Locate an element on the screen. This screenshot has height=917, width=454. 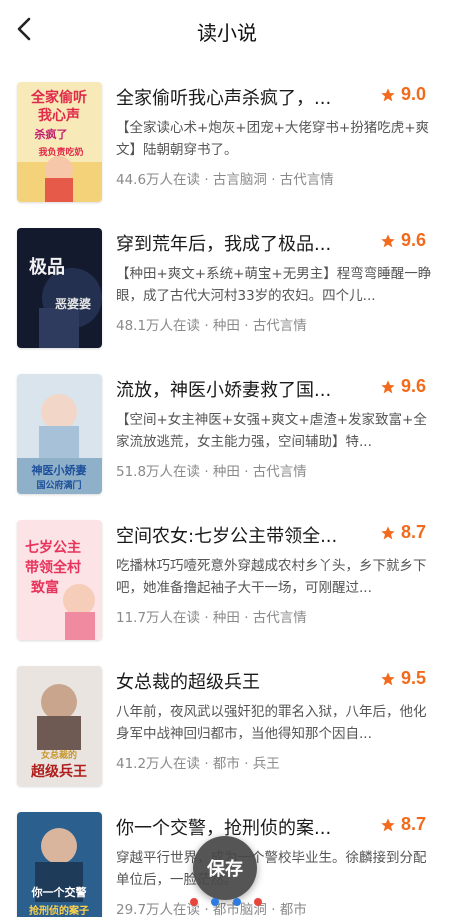
svg-text: 极品 is located at coordinates (47, 267).